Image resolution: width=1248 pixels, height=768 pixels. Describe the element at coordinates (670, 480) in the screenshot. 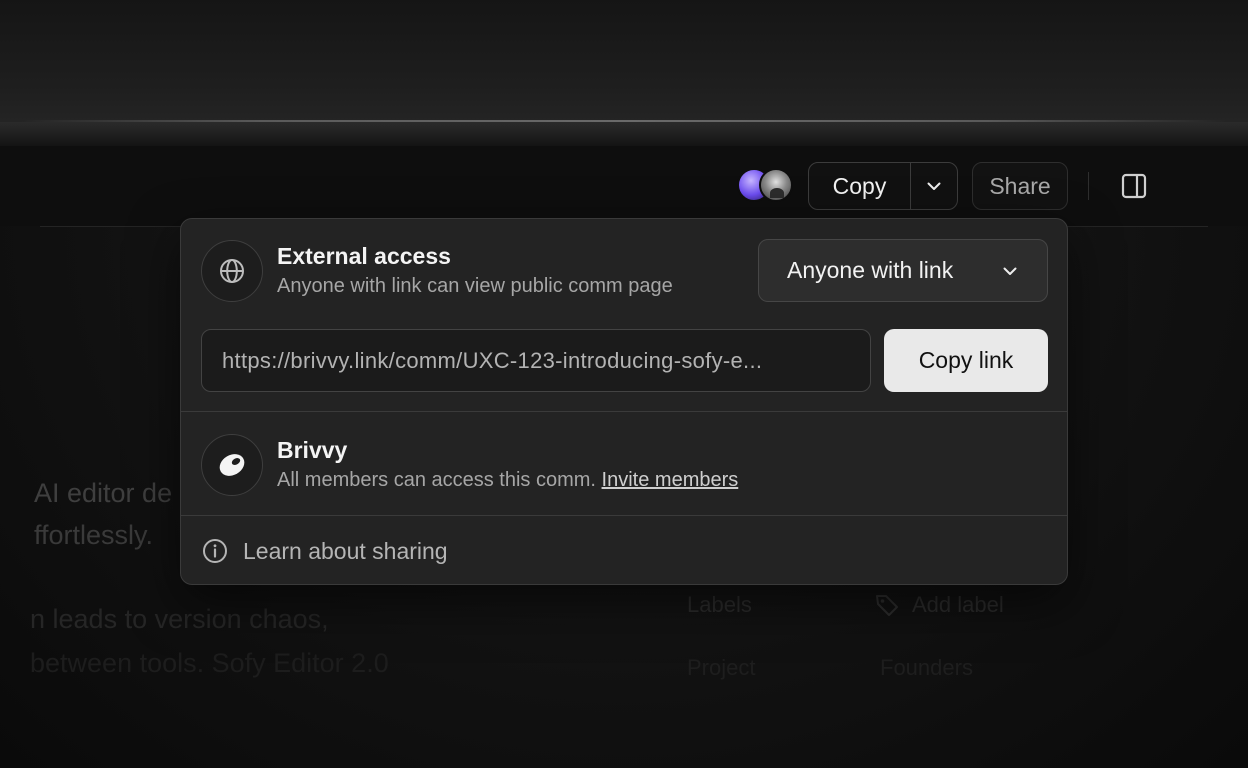

I see `invite-members-link: Invite members` at that location.